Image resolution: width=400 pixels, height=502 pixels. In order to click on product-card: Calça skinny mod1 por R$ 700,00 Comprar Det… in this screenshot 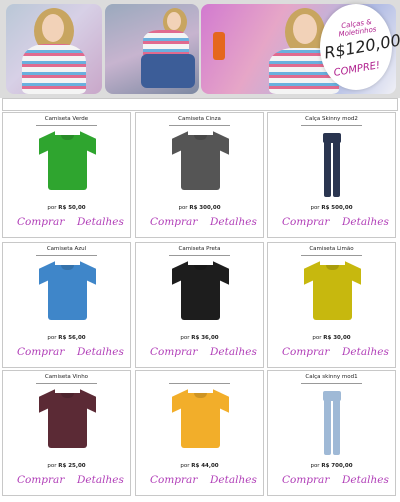, I will do `click(331, 433)`.